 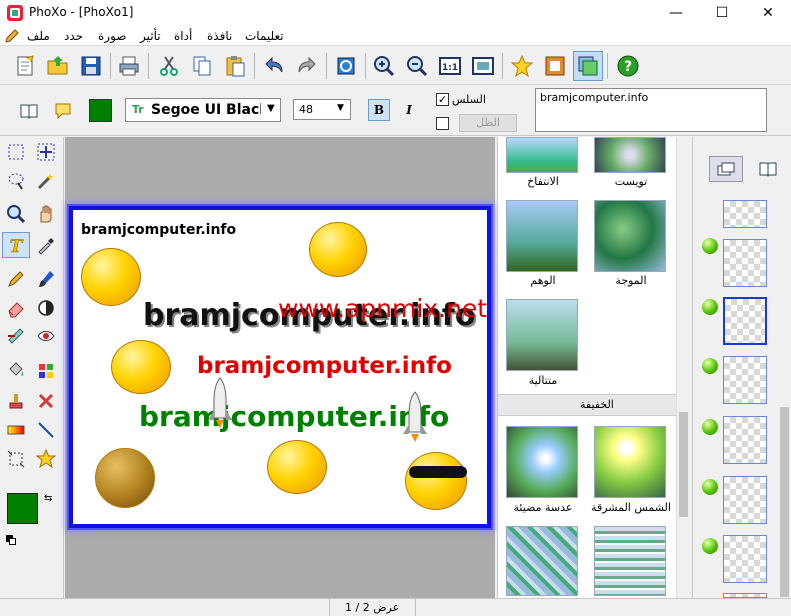 I want to click on color-replace-tool, so click(x=46, y=371).